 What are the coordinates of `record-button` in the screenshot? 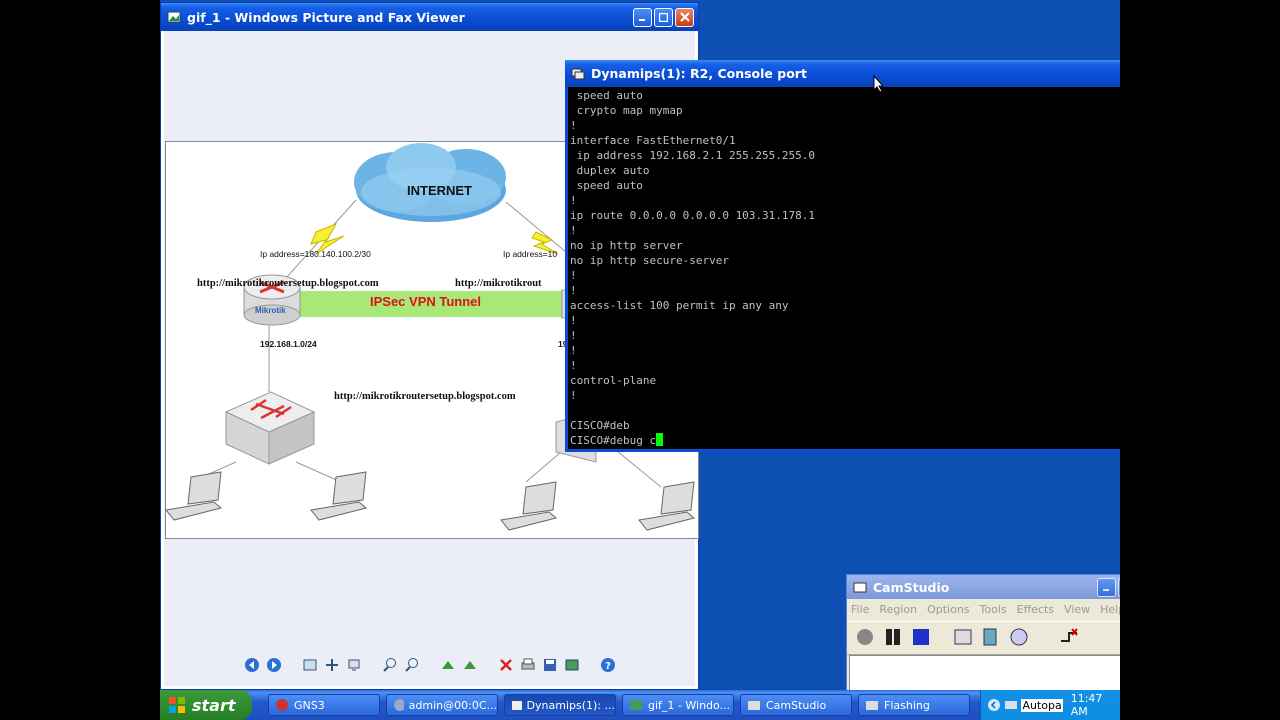 It's located at (865, 638).